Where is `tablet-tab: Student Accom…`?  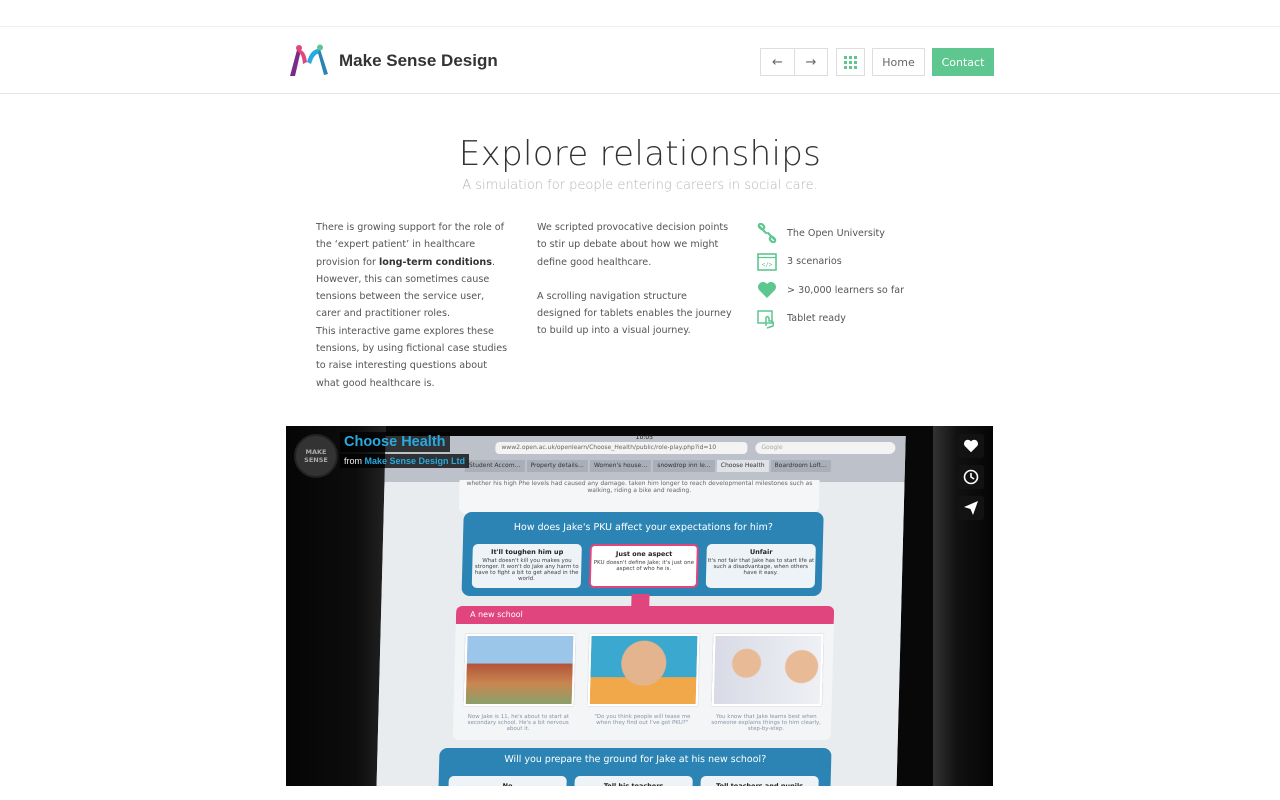
tablet-tab: Student Accom… is located at coordinates (494, 466).